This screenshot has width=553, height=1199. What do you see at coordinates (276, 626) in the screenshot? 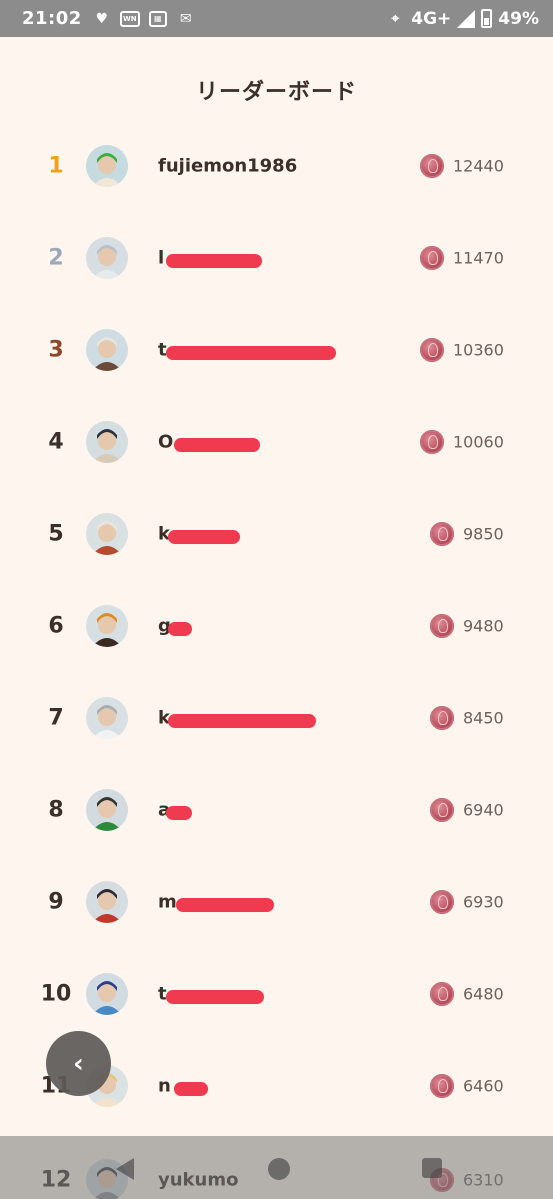
I see `leaderboard-row: 6 g 9480` at bounding box center [276, 626].